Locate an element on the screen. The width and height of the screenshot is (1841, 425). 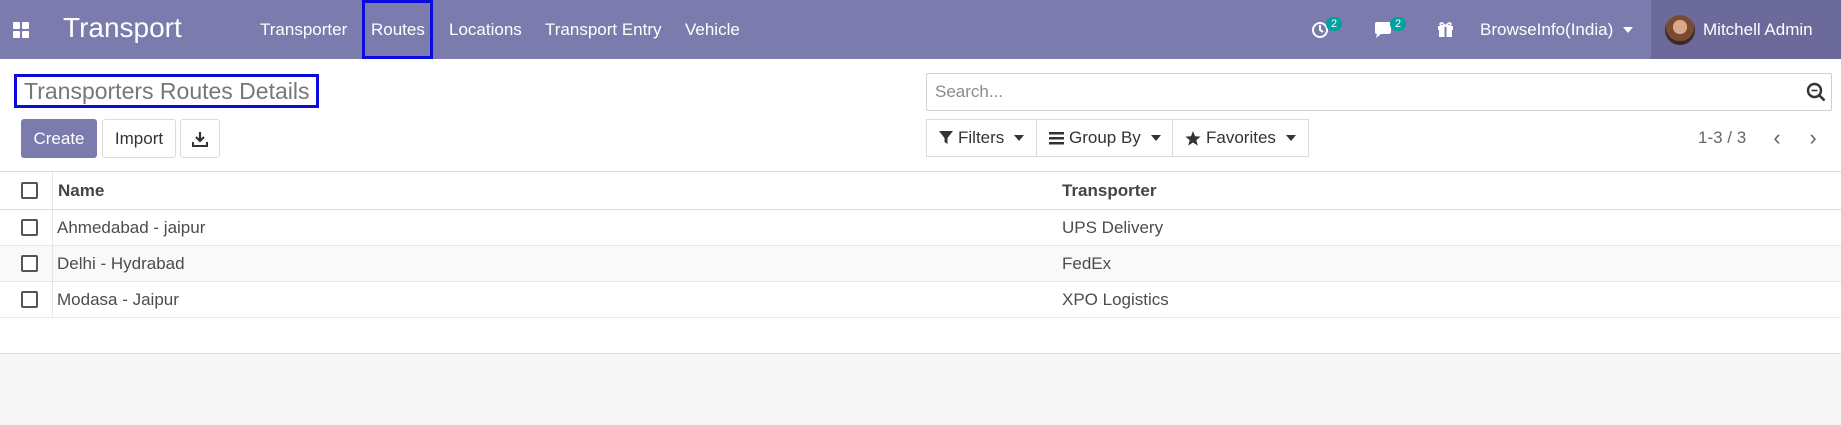
favorites-label: Favorites is located at coordinates (1241, 137).